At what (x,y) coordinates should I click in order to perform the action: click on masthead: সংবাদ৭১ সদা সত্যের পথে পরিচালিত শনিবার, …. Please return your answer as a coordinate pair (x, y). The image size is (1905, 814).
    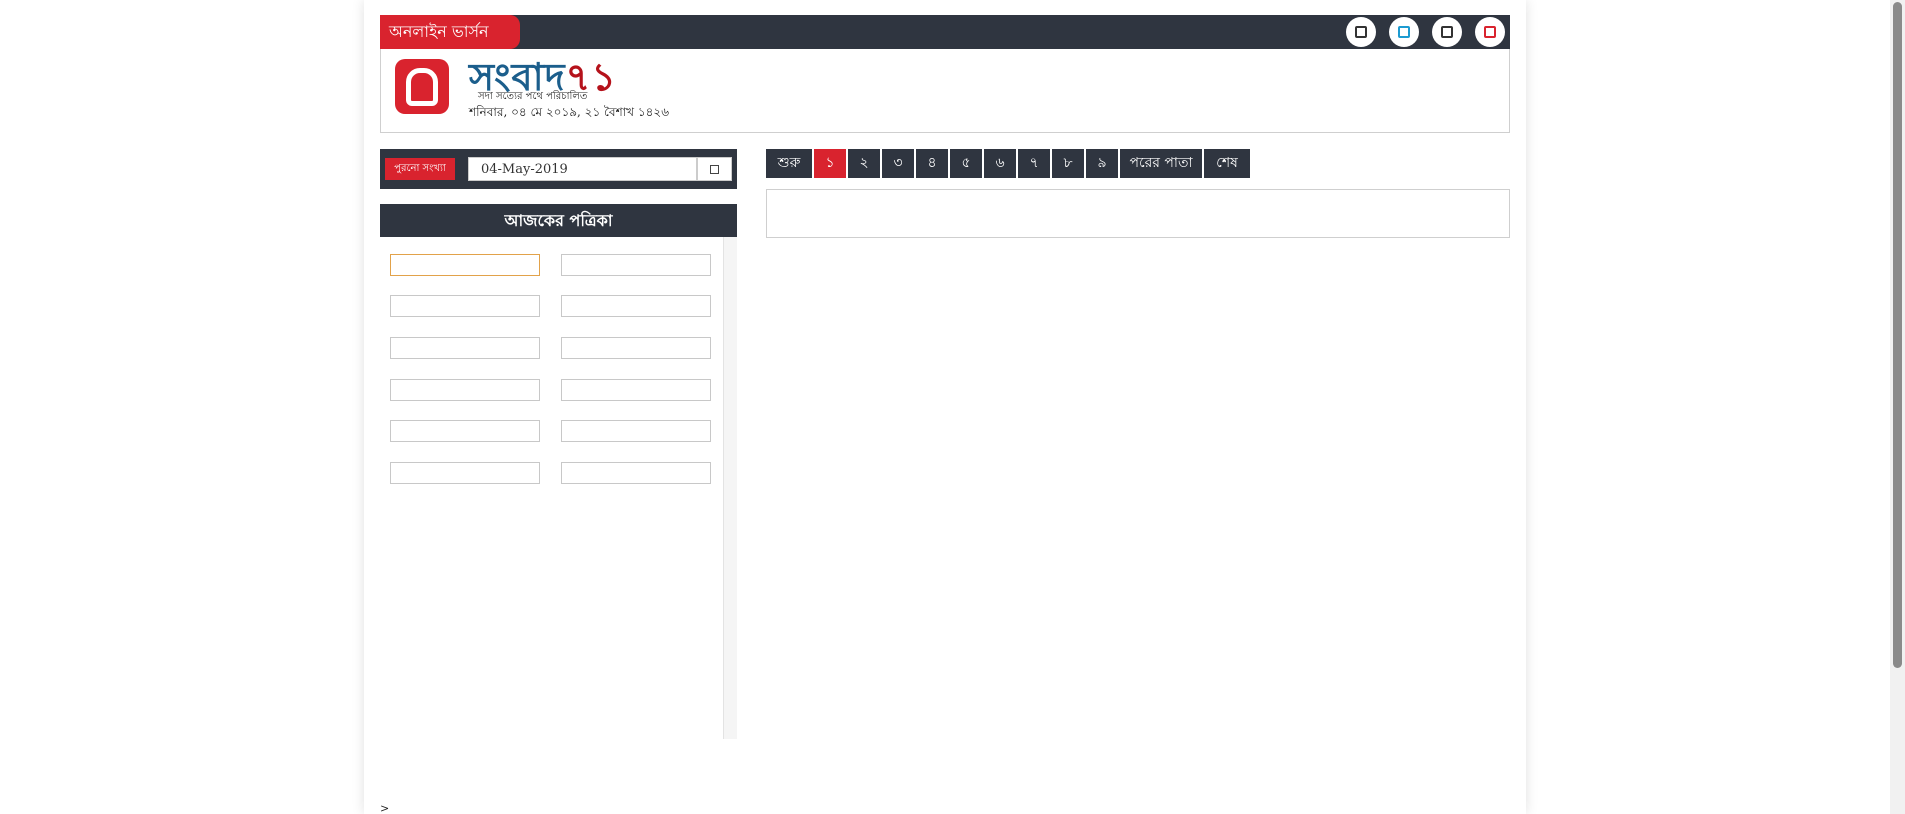
    Looking at the image, I should click on (945, 91).